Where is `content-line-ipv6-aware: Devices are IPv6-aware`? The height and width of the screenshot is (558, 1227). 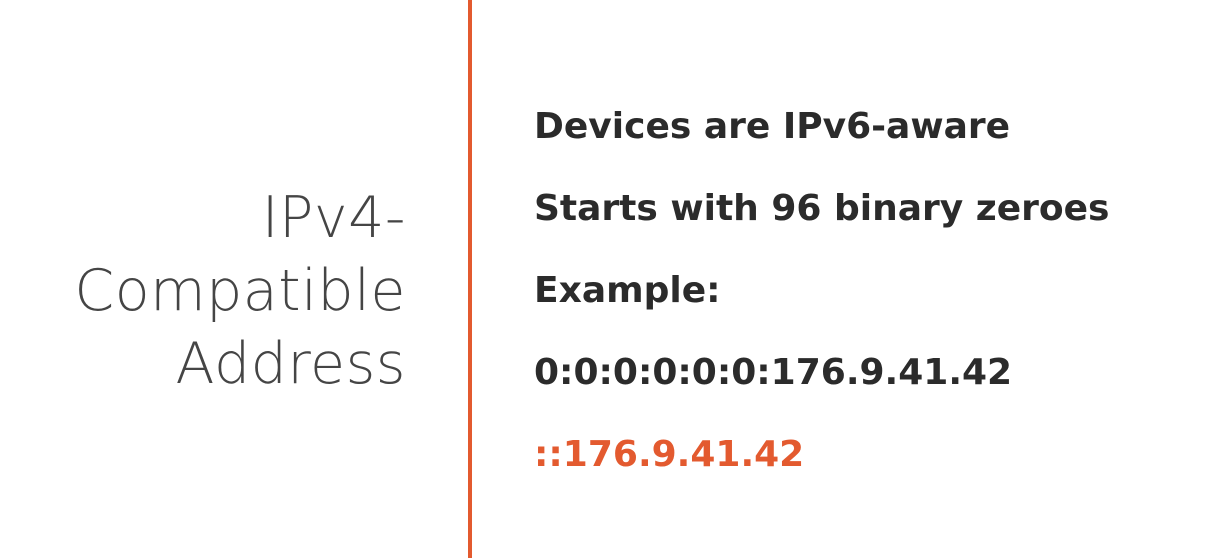 content-line-ipv6-aware: Devices are IPv6-aware is located at coordinates (772, 126).